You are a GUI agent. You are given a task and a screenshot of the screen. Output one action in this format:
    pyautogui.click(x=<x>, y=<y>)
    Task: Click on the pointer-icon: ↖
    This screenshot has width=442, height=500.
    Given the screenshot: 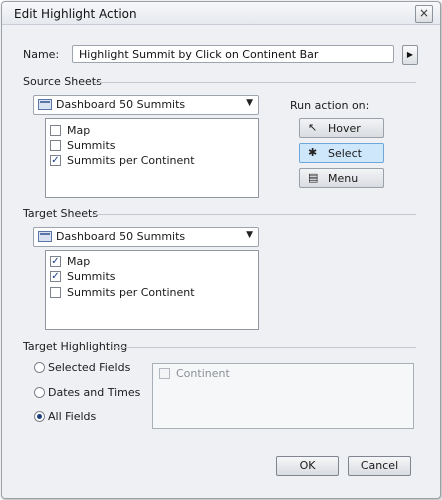 What is the action you would take?
    pyautogui.click(x=313, y=127)
    